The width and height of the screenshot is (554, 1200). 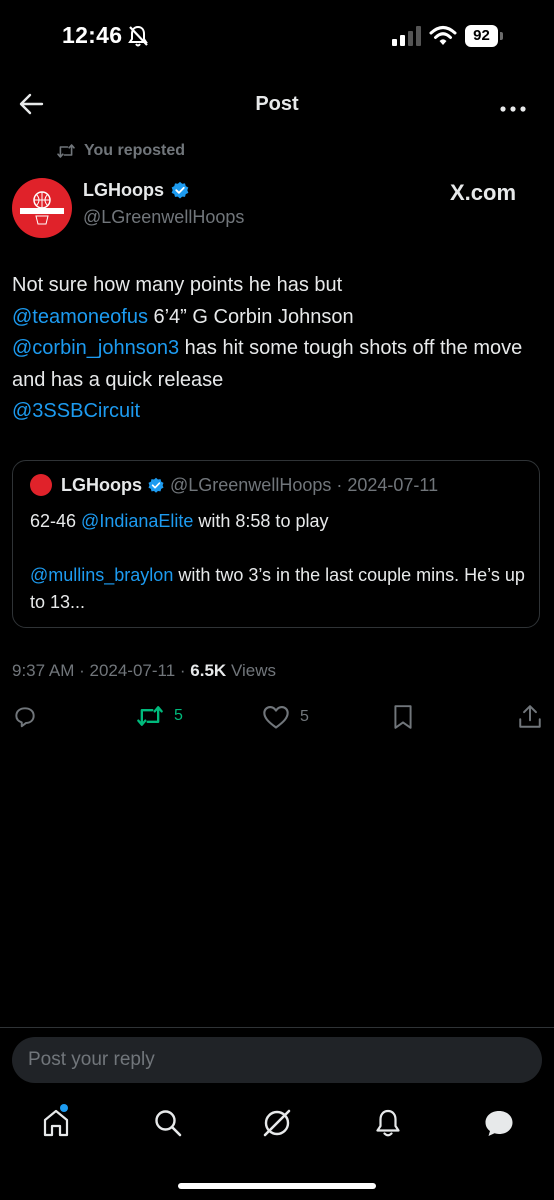 I want to click on reply-input: Post your reply, so click(x=277, y=1060).